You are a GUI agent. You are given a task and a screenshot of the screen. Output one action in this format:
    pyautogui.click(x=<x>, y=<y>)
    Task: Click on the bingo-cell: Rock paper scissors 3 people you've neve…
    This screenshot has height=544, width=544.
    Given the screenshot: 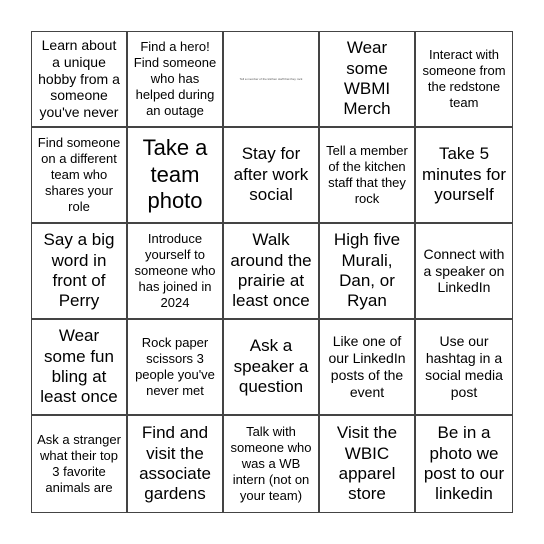 What is the action you would take?
    pyautogui.click(x=176, y=368)
    